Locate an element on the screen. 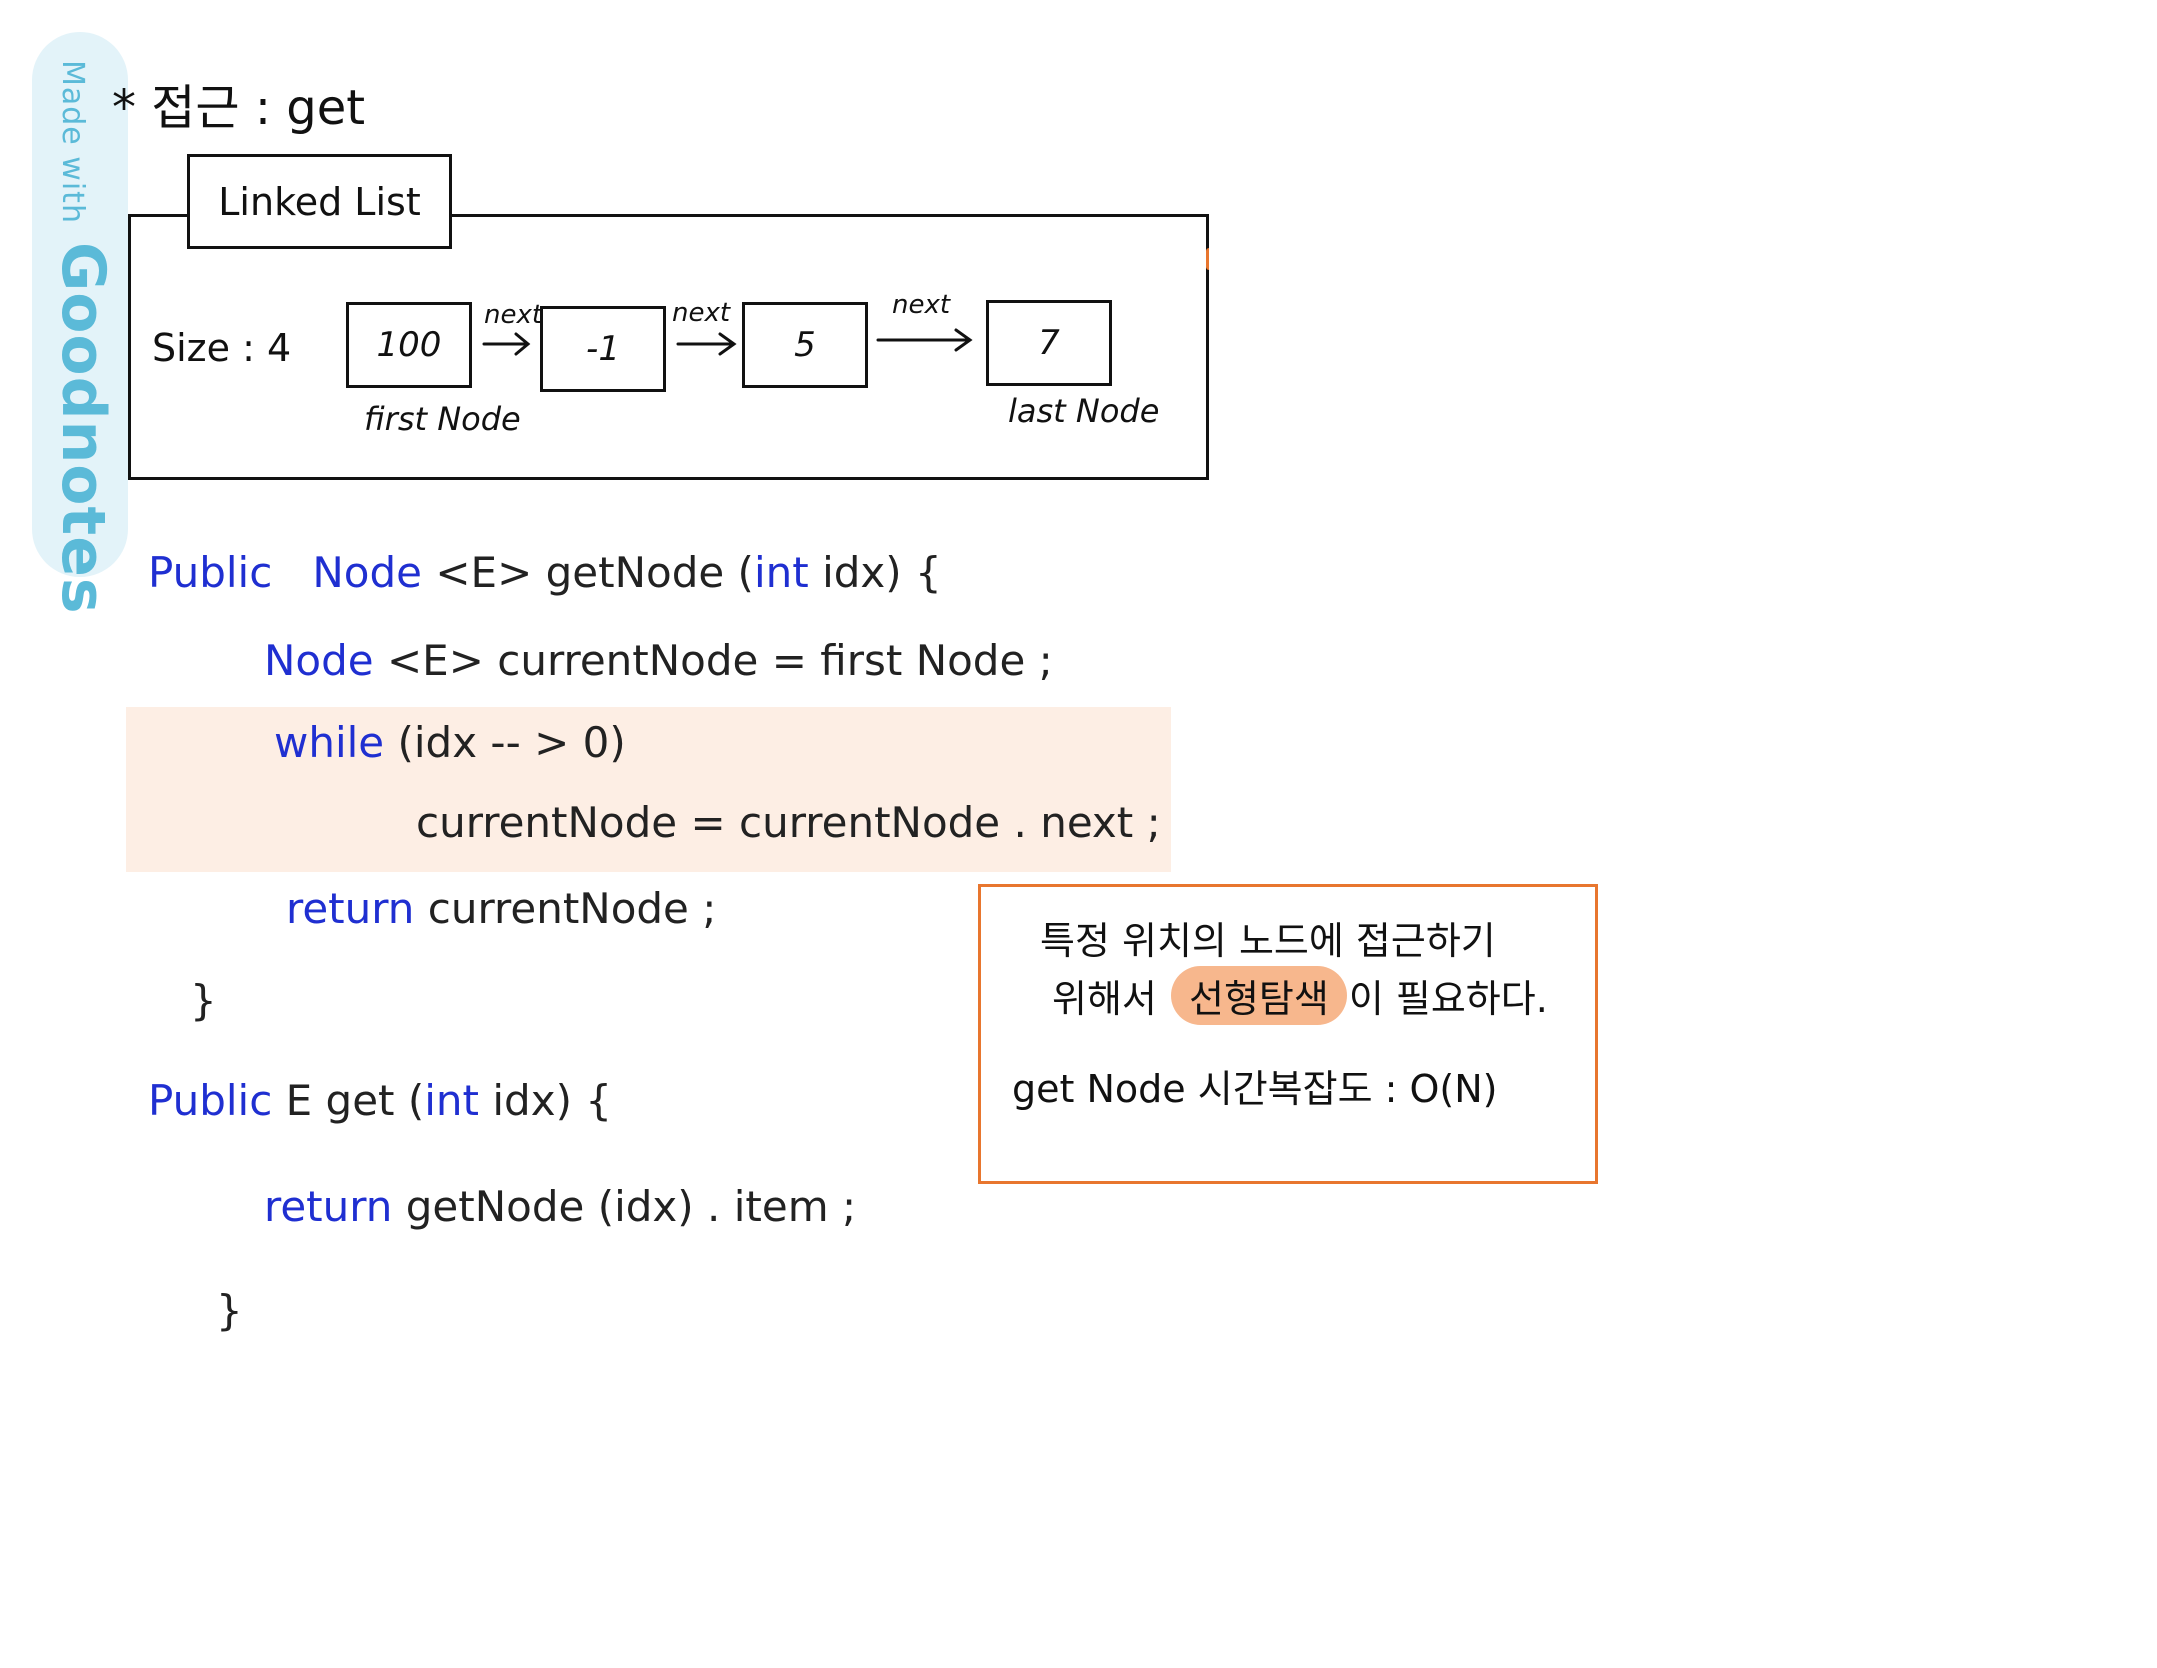 The image size is (2157, 1668). frame-accent-mark is located at coordinates (1210, 259).